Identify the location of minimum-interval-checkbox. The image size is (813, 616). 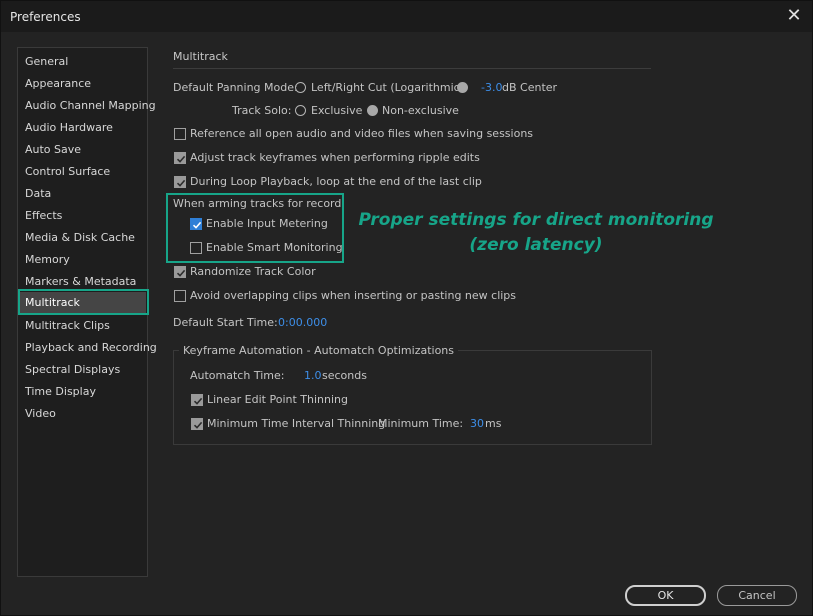
(197, 424).